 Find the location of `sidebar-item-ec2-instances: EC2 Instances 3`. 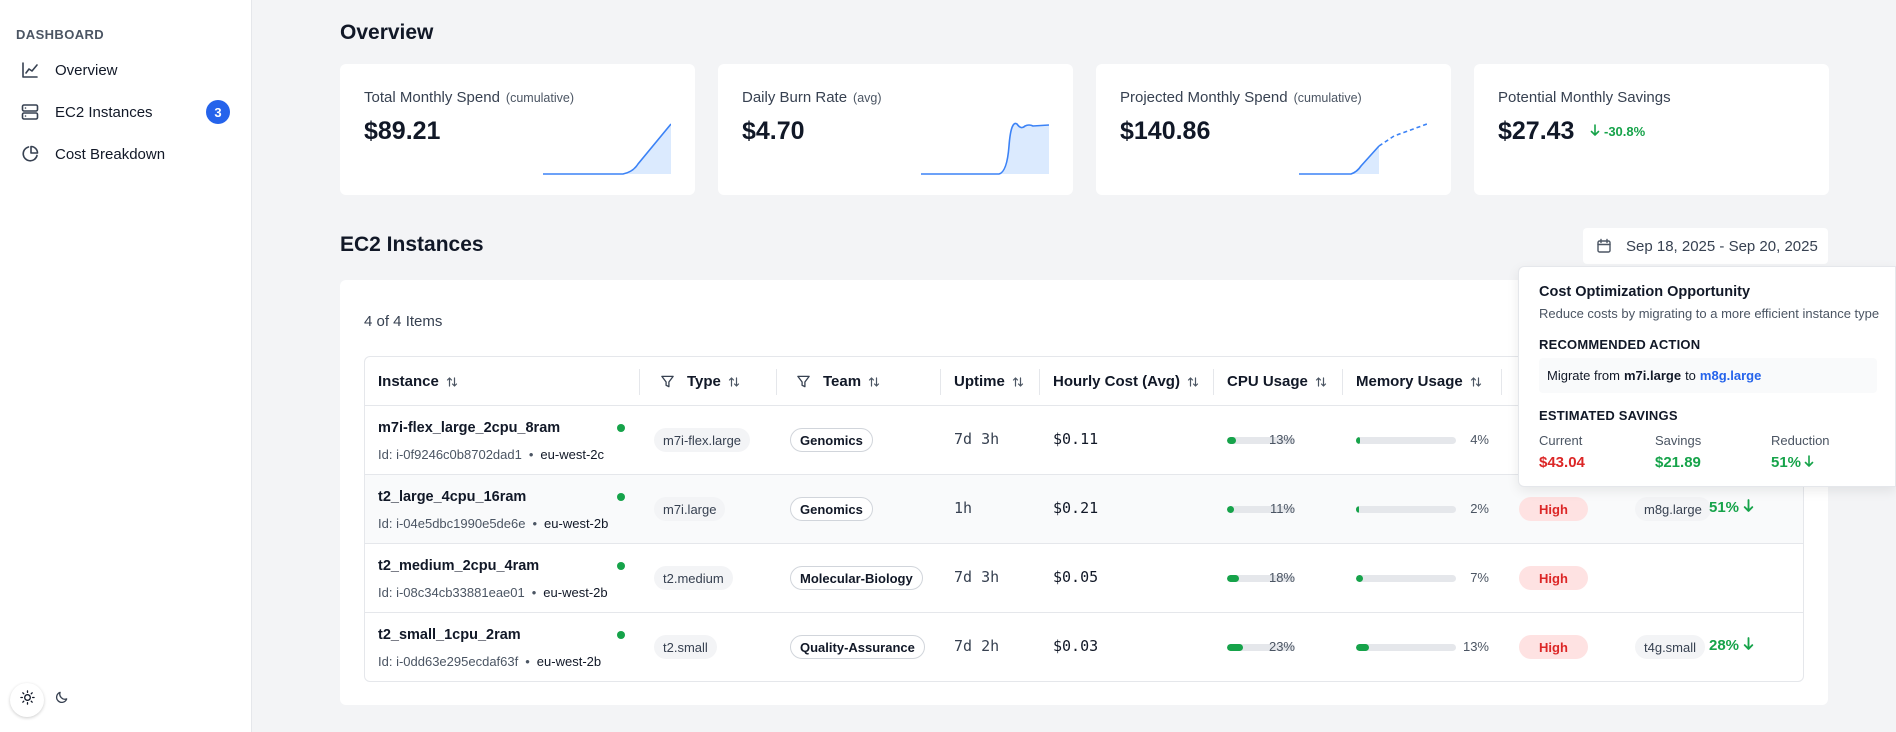

sidebar-item-ec2-instances: EC2 Instances 3 is located at coordinates (123, 112).